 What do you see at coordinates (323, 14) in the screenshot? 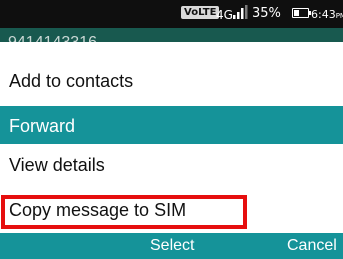
I see `clock-time: 6:43` at bounding box center [323, 14].